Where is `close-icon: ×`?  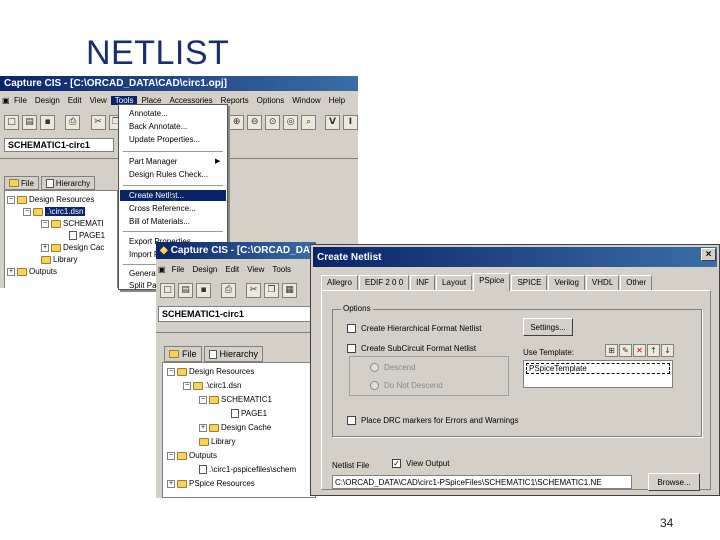
close-icon: × is located at coordinates (708, 254).